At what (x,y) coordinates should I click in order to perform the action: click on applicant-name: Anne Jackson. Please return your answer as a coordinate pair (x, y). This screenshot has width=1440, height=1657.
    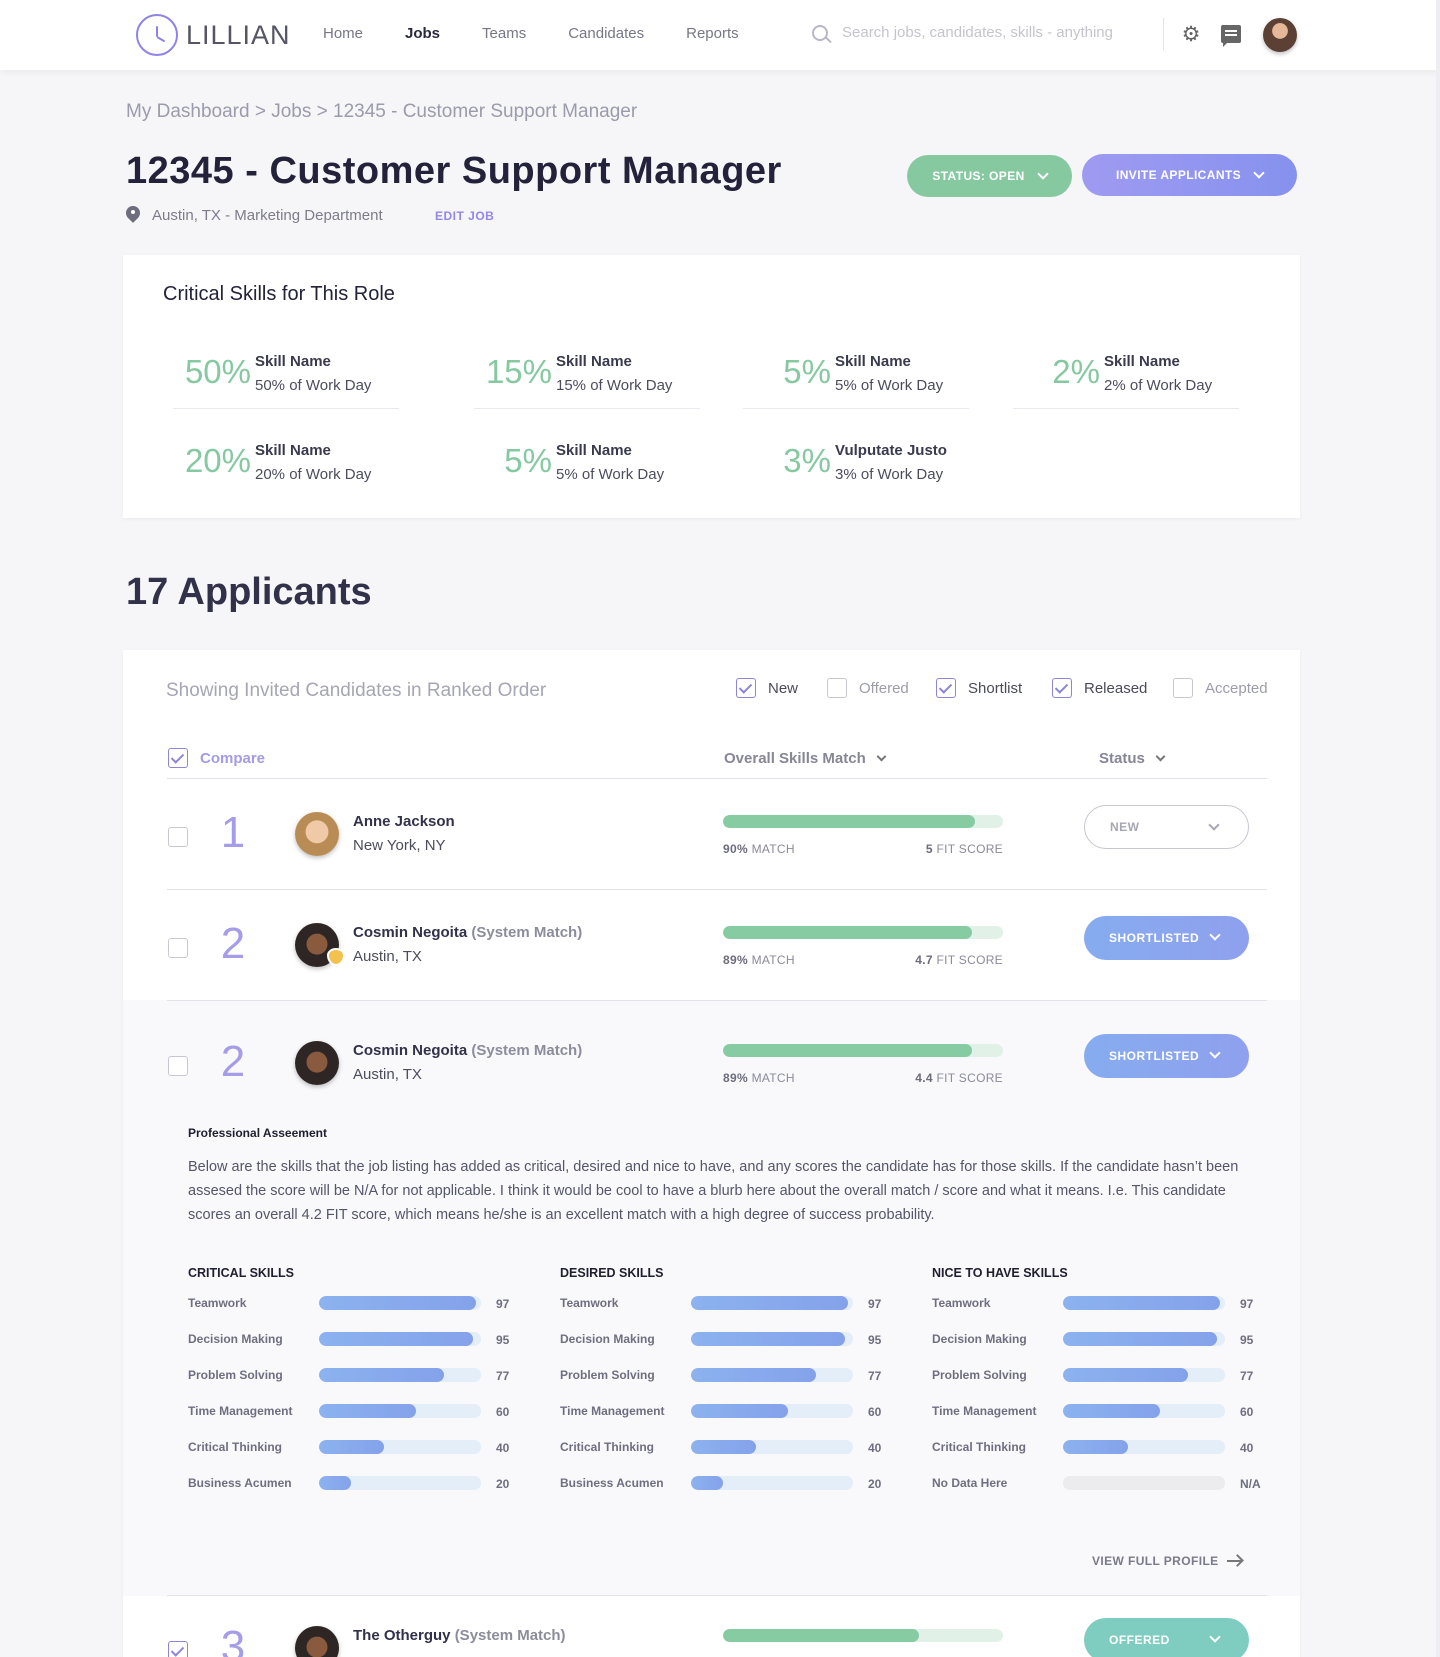
    Looking at the image, I should click on (404, 821).